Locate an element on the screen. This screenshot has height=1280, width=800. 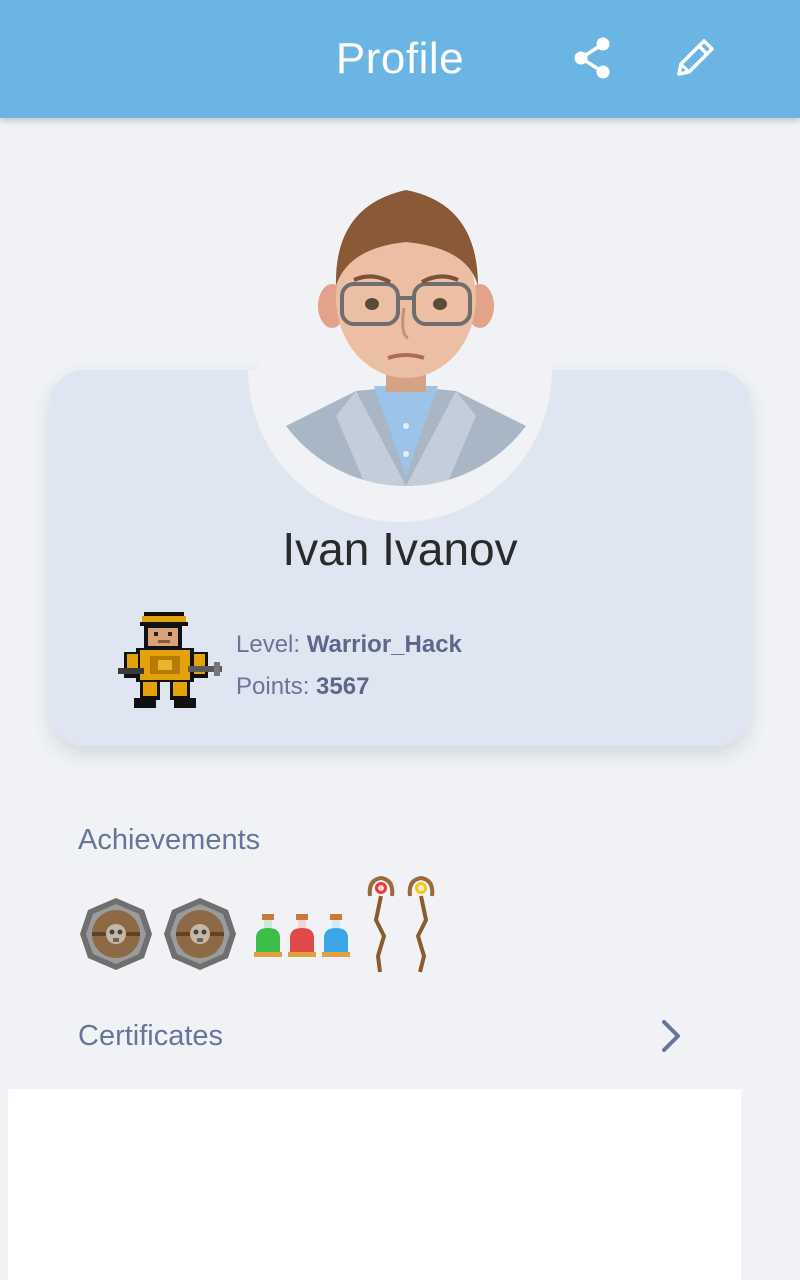
certificates-title: Certificates is located at coordinates (150, 1036).